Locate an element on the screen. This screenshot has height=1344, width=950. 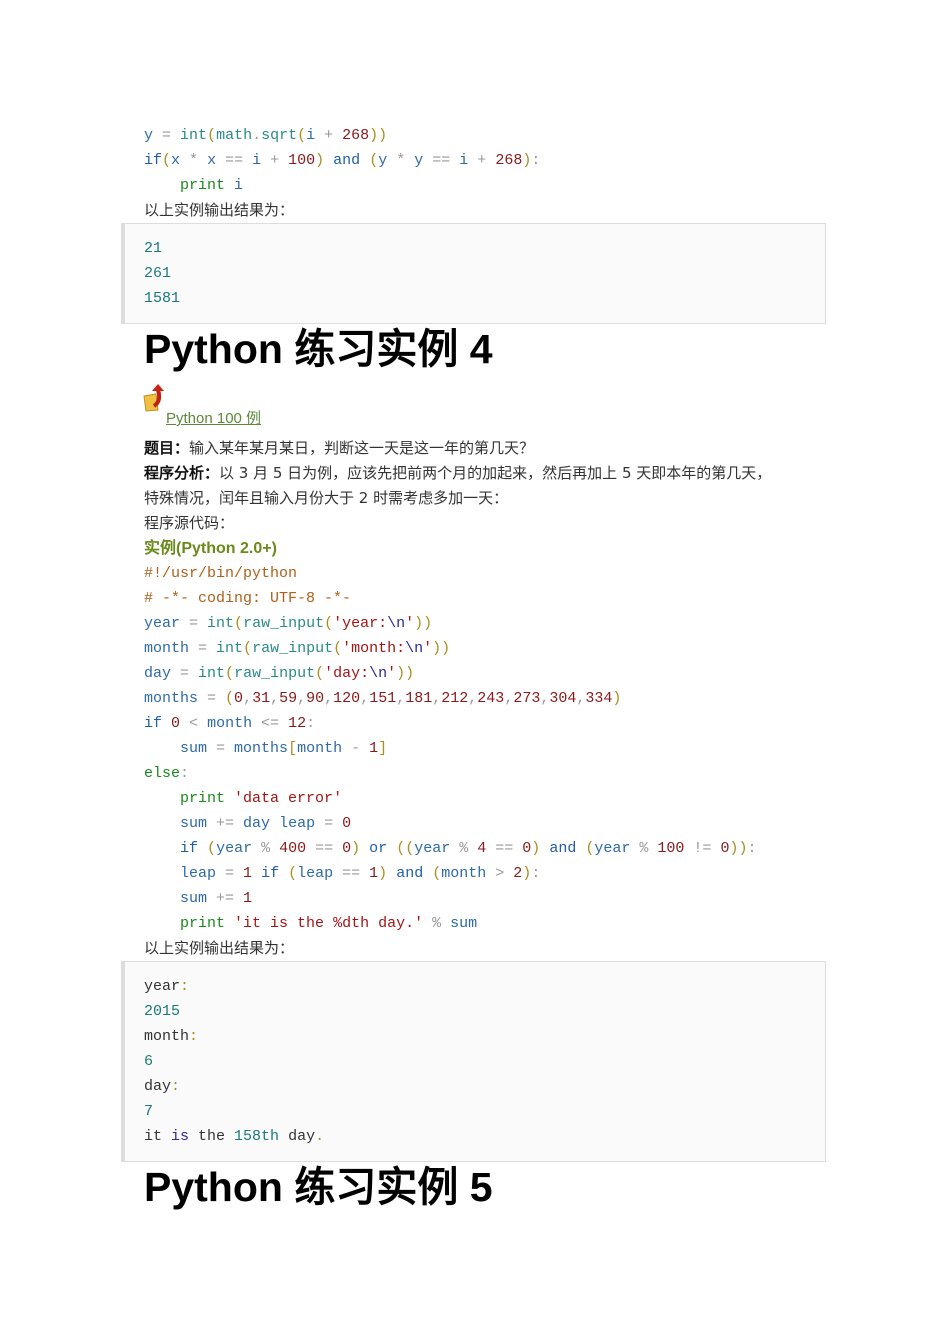
problem-label: 题目： is located at coordinates (167, 448).